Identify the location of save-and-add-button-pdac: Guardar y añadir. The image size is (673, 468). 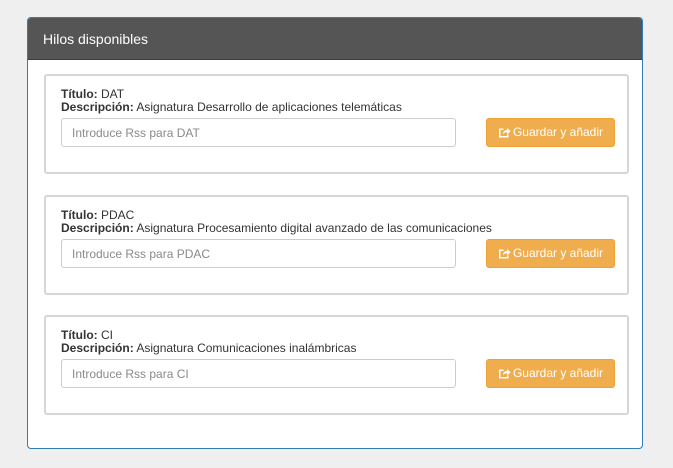
(550, 253).